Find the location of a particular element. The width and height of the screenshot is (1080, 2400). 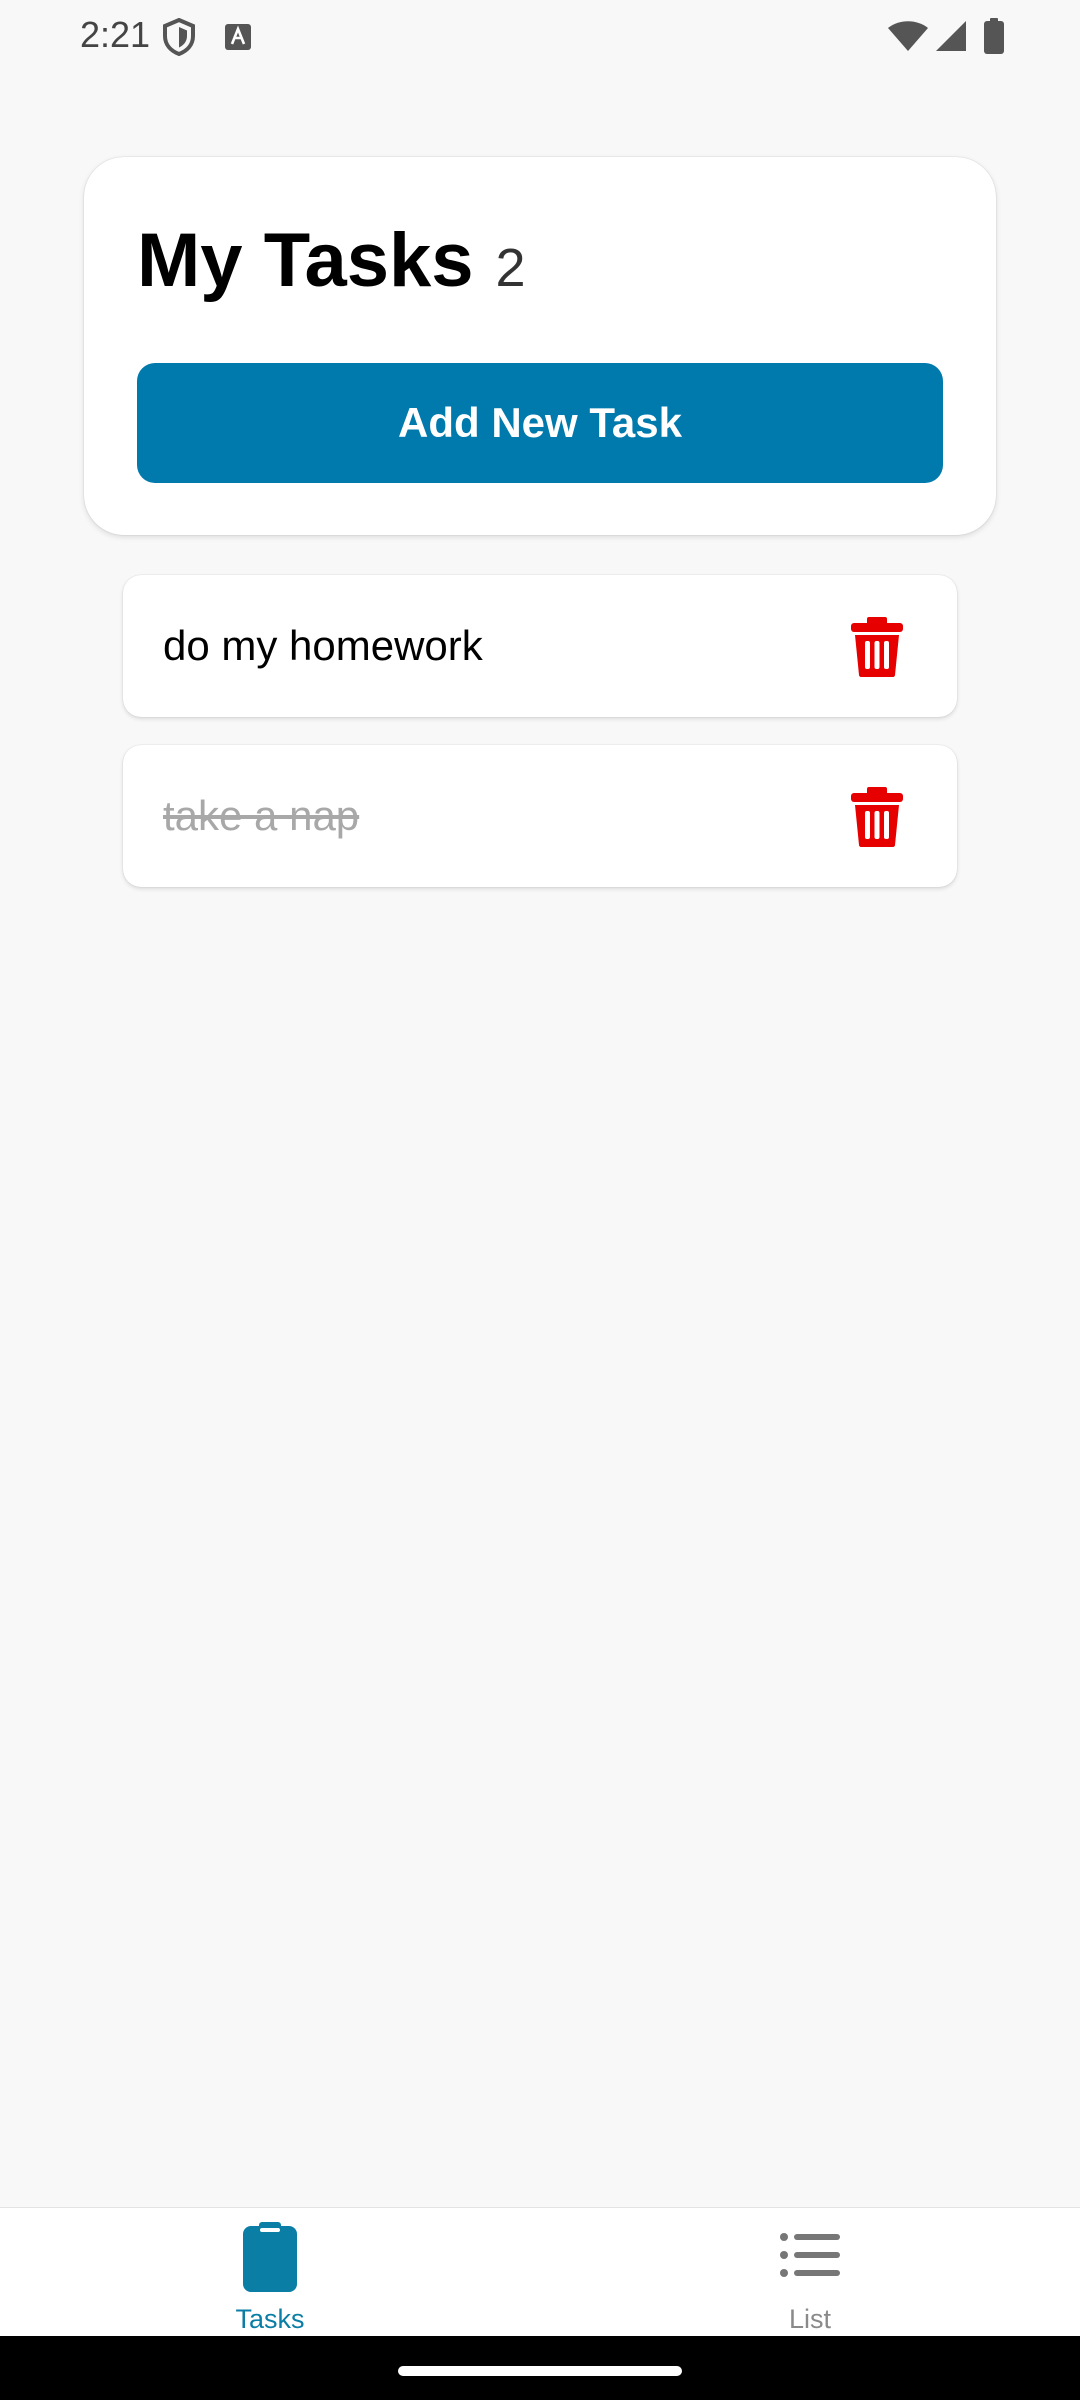

tab-list-label: List is located at coordinates (810, 2319).